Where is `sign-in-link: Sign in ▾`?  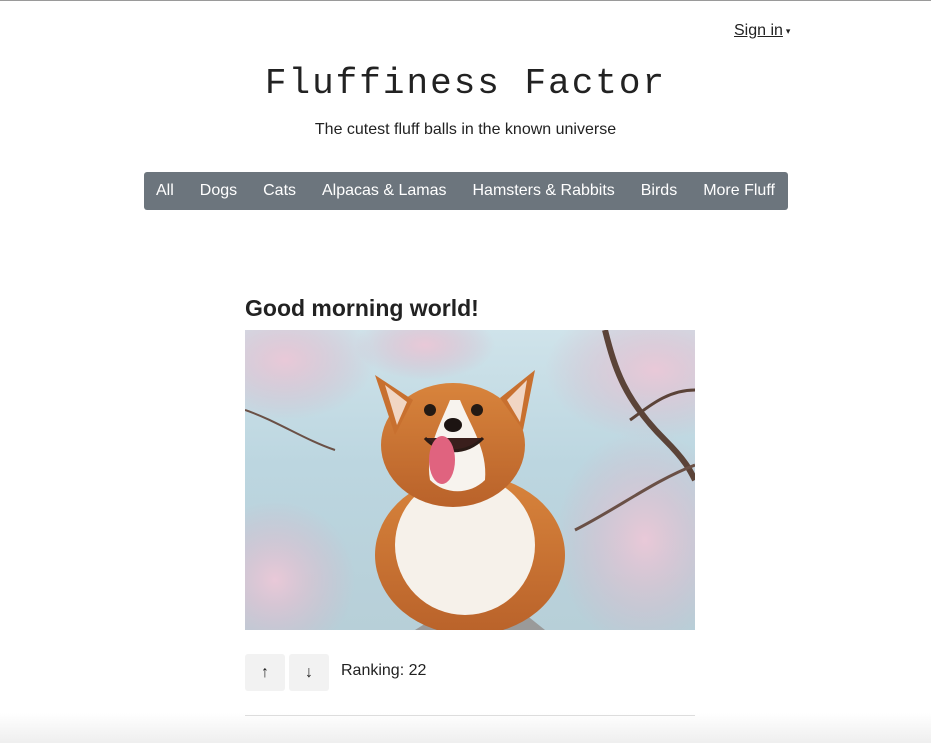
sign-in-link: Sign in ▾ is located at coordinates (762, 31).